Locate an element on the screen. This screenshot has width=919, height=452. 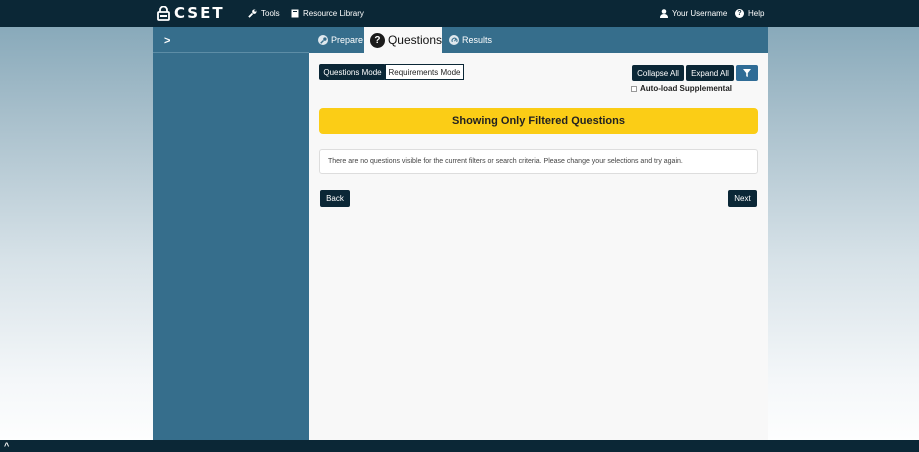
expand-all-label: Expand All is located at coordinates (710, 73).